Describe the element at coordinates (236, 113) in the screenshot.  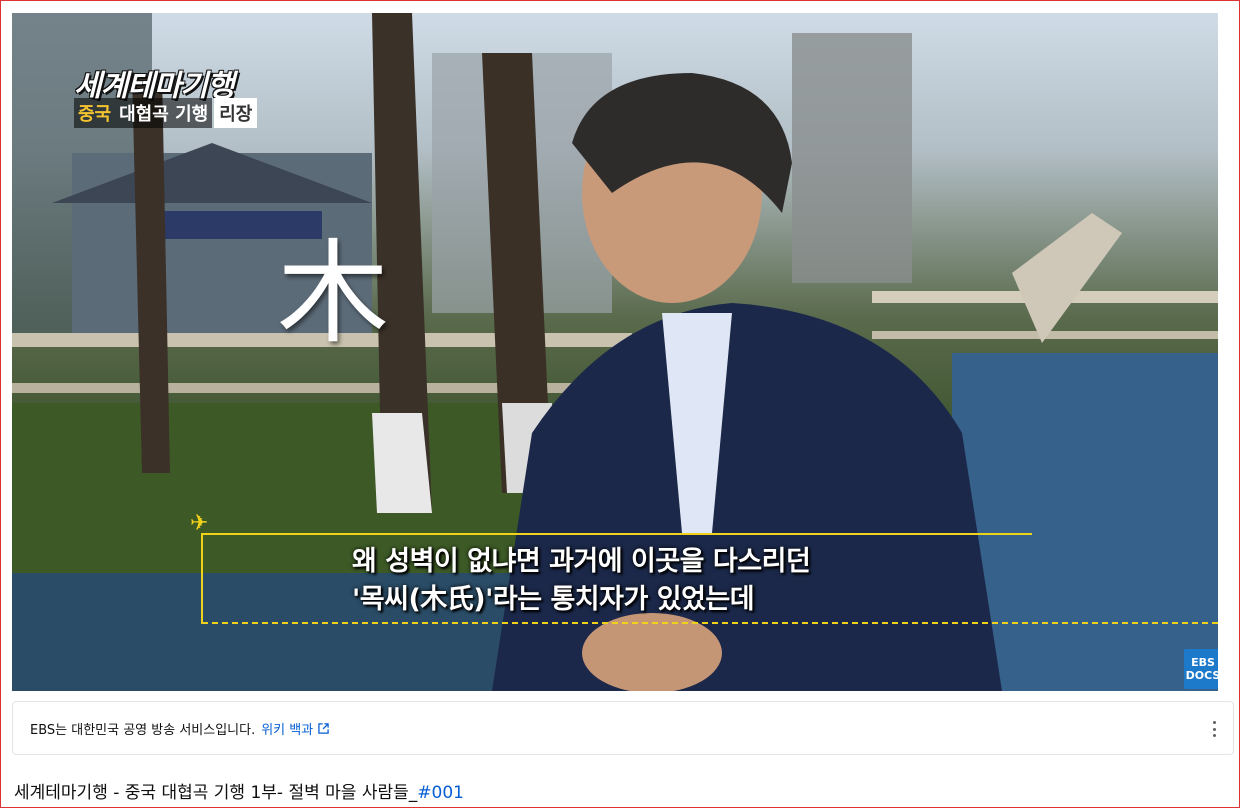
I see `episode-place: 리장` at that location.